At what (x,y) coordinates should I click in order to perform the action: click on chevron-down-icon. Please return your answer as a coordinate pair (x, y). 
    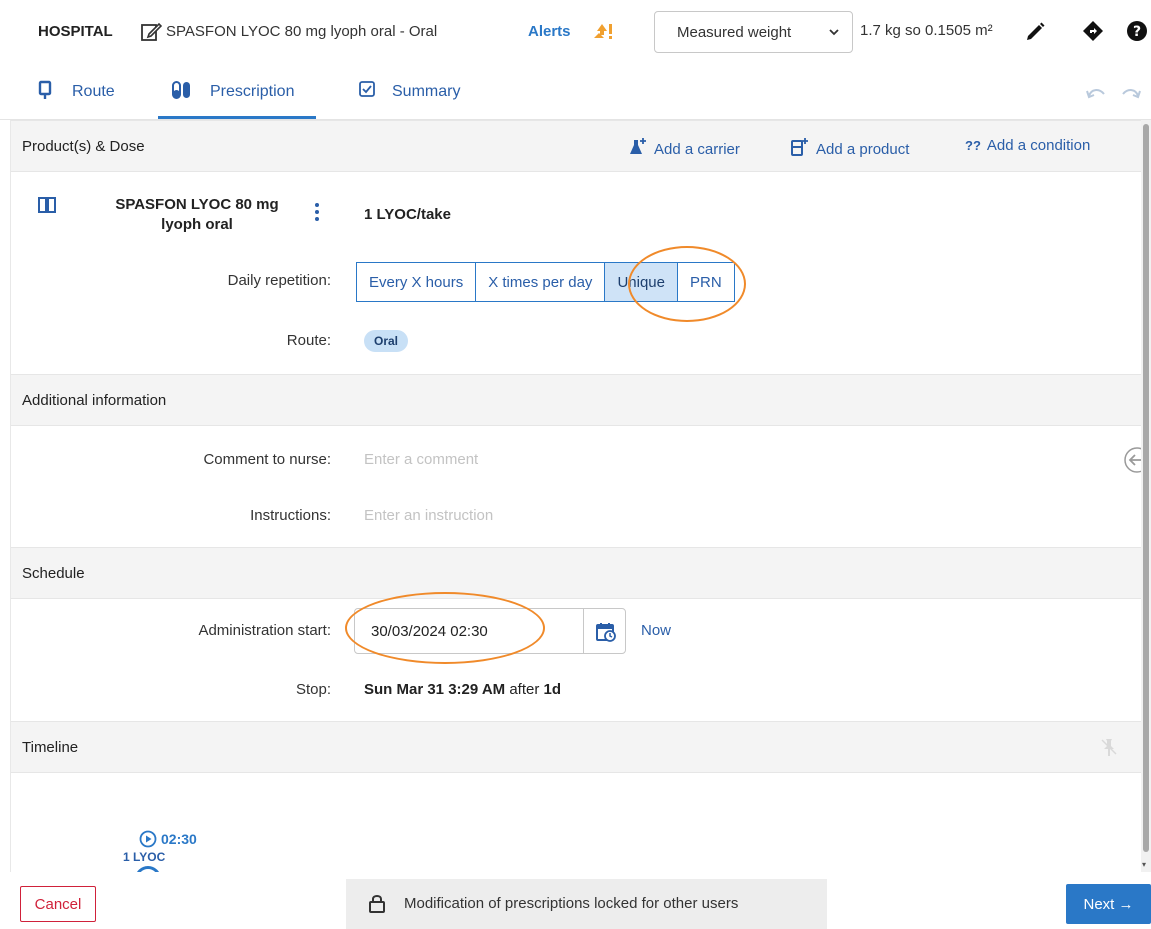
    Looking at the image, I should click on (834, 32).